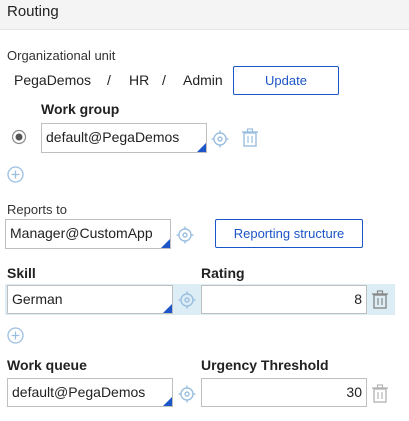  Describe the element at coordinates (286, 80) in the screenshot. I see `update-button: Update` at that location.